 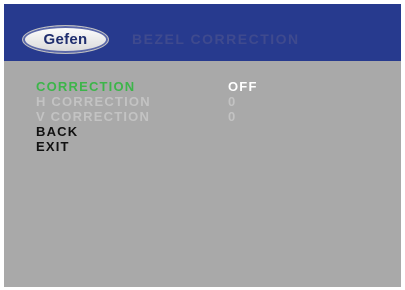 What do you see at coordinates (216, 39) in the screenshot?
I see `menu-title: BEZEL CORRECTION` at bounding box center [216, 39].